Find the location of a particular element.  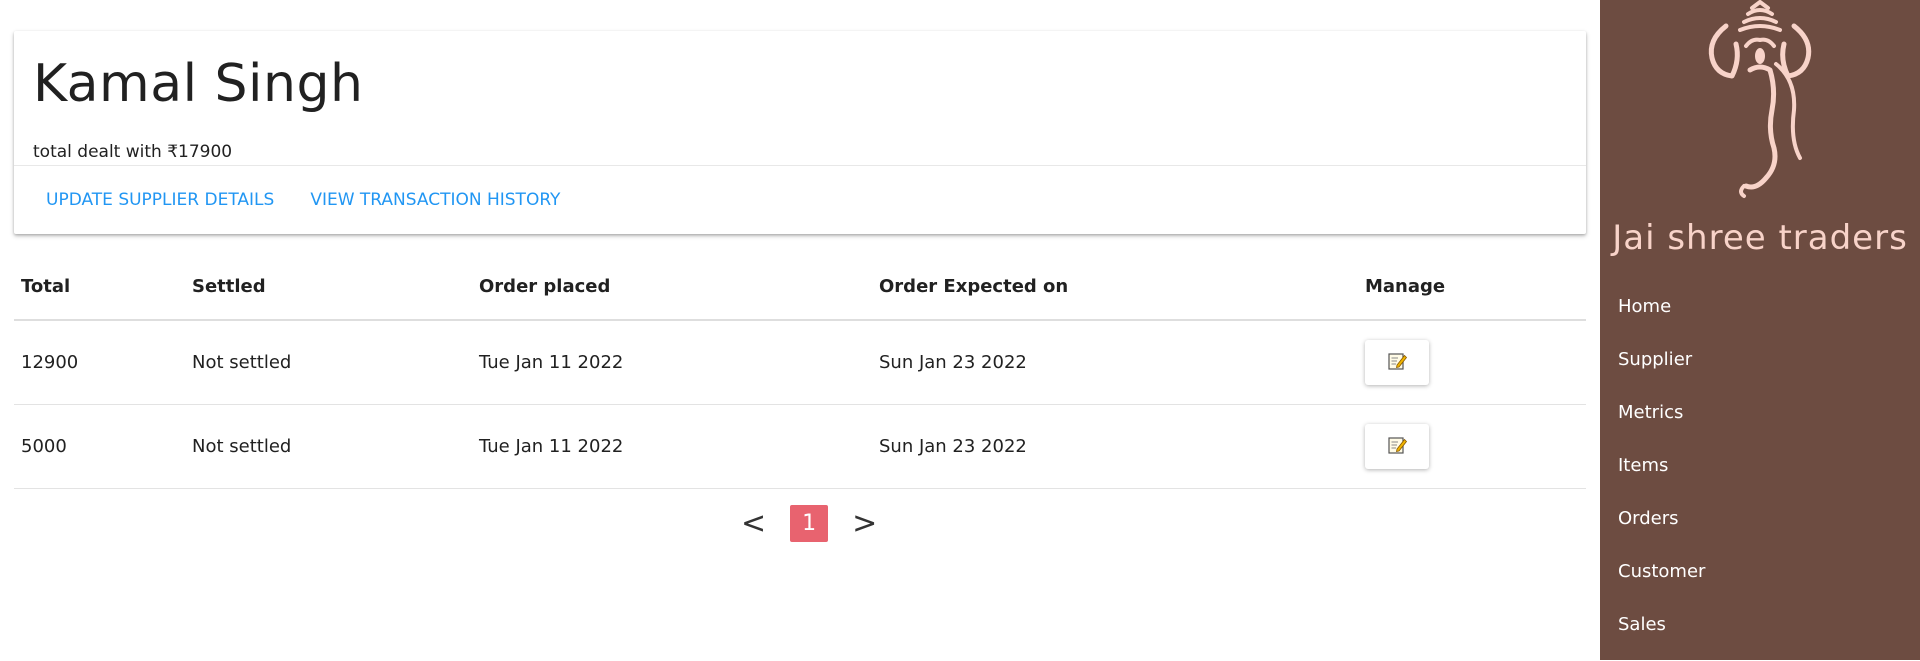

sidebar-item-home: Home is located at coordinates (1661, 316).